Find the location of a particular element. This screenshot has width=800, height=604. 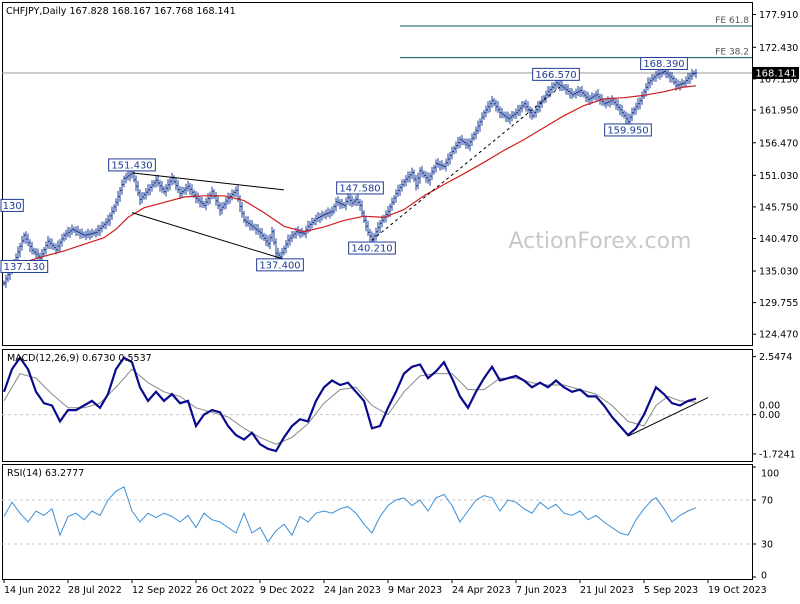

fib-label: FE 61.8 is located at coordinates (732, 21).